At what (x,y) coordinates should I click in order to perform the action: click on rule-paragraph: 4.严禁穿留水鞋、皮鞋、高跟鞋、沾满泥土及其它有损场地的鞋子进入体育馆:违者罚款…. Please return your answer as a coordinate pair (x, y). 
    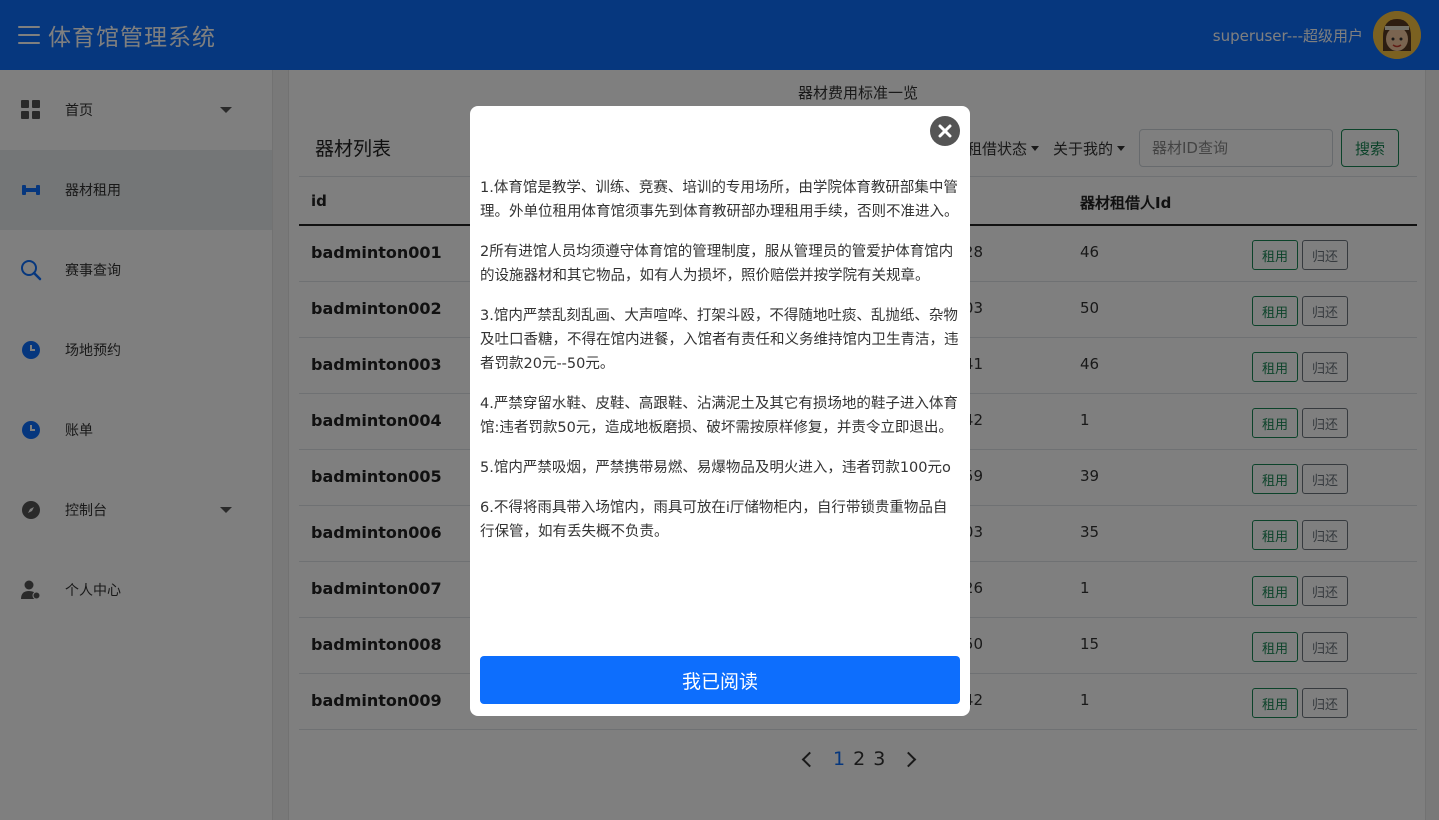
    Looking at the image, I should click on (719, 416).